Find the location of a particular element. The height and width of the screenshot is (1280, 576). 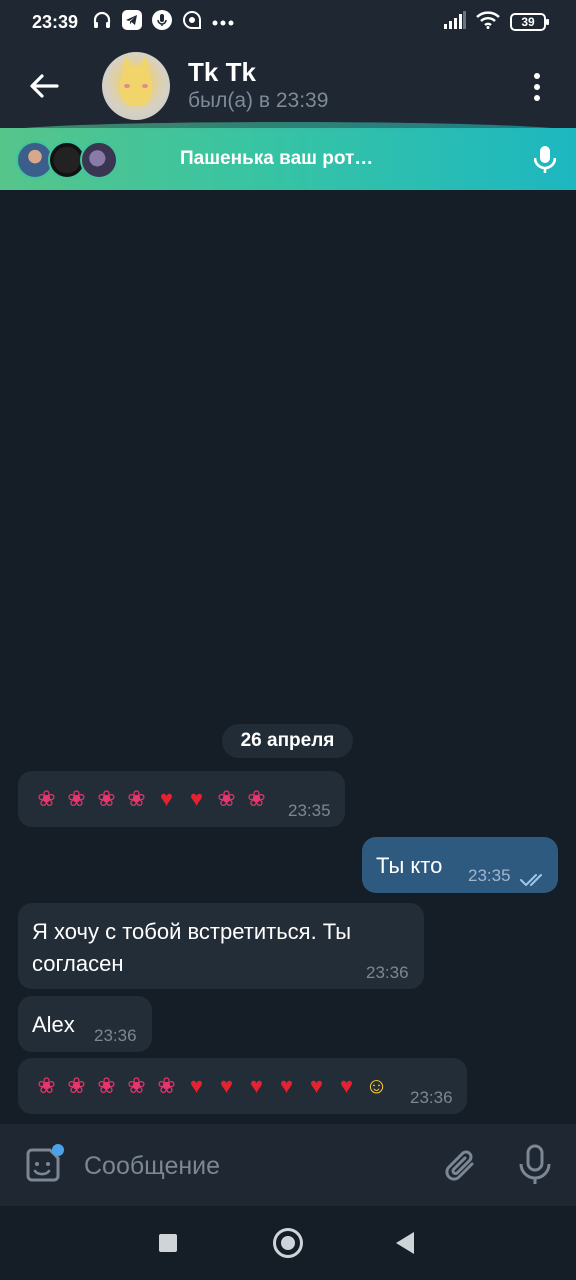

more-menu-button is located at coordinates (537, 87).